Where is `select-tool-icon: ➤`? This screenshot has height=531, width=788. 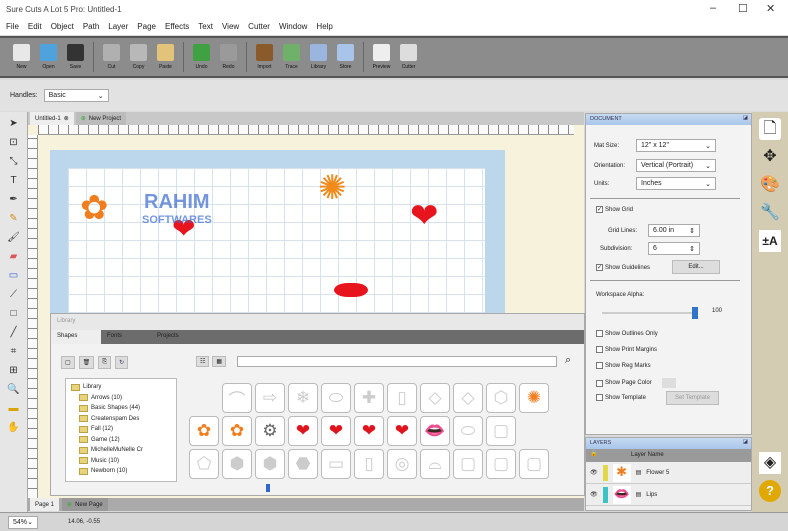
select-tool-icon: ➤ is located at coordinates (14, 124).